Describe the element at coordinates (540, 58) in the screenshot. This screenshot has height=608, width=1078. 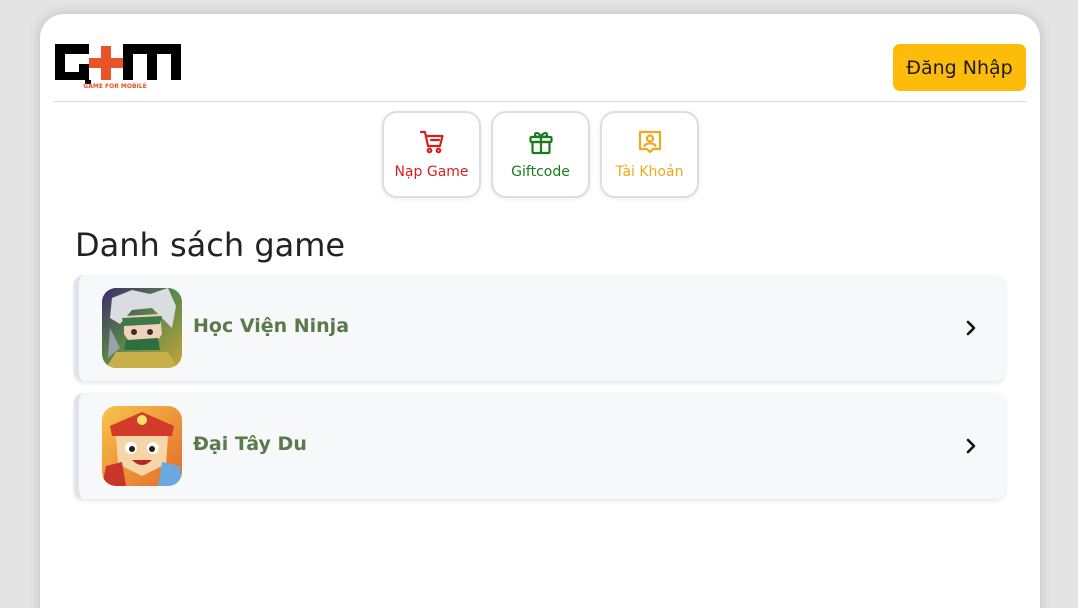
I see `header: GAME FOR MOBILE Đăng Nhập` at that location.